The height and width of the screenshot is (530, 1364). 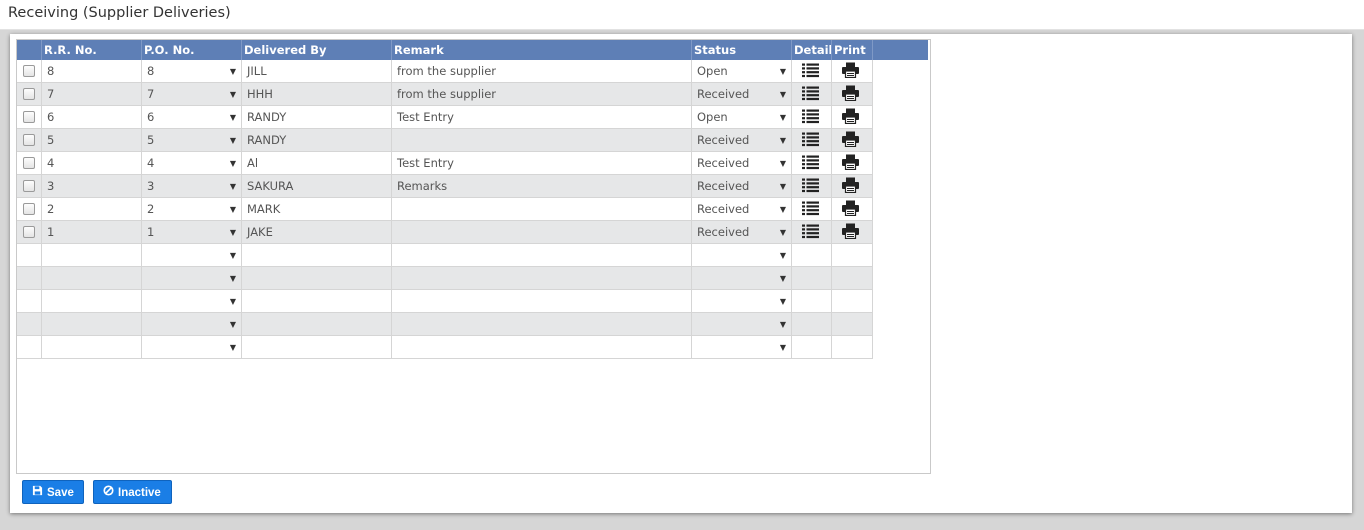 What do you see at coordinates (192, 186) in the screenshot?
I see `po-no-select: 3 ▼` at bounding box center [192, 186].